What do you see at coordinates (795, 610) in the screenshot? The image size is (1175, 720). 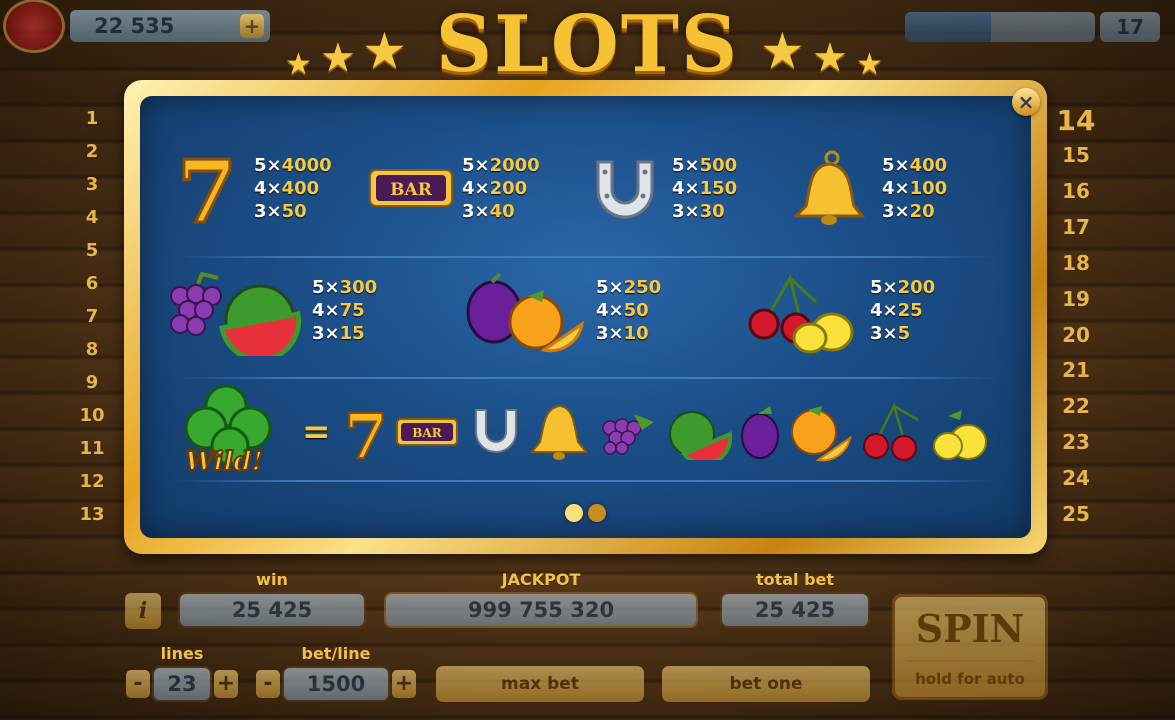 I see `total-bet-display: 25 425` at bounding box center [795, 610].